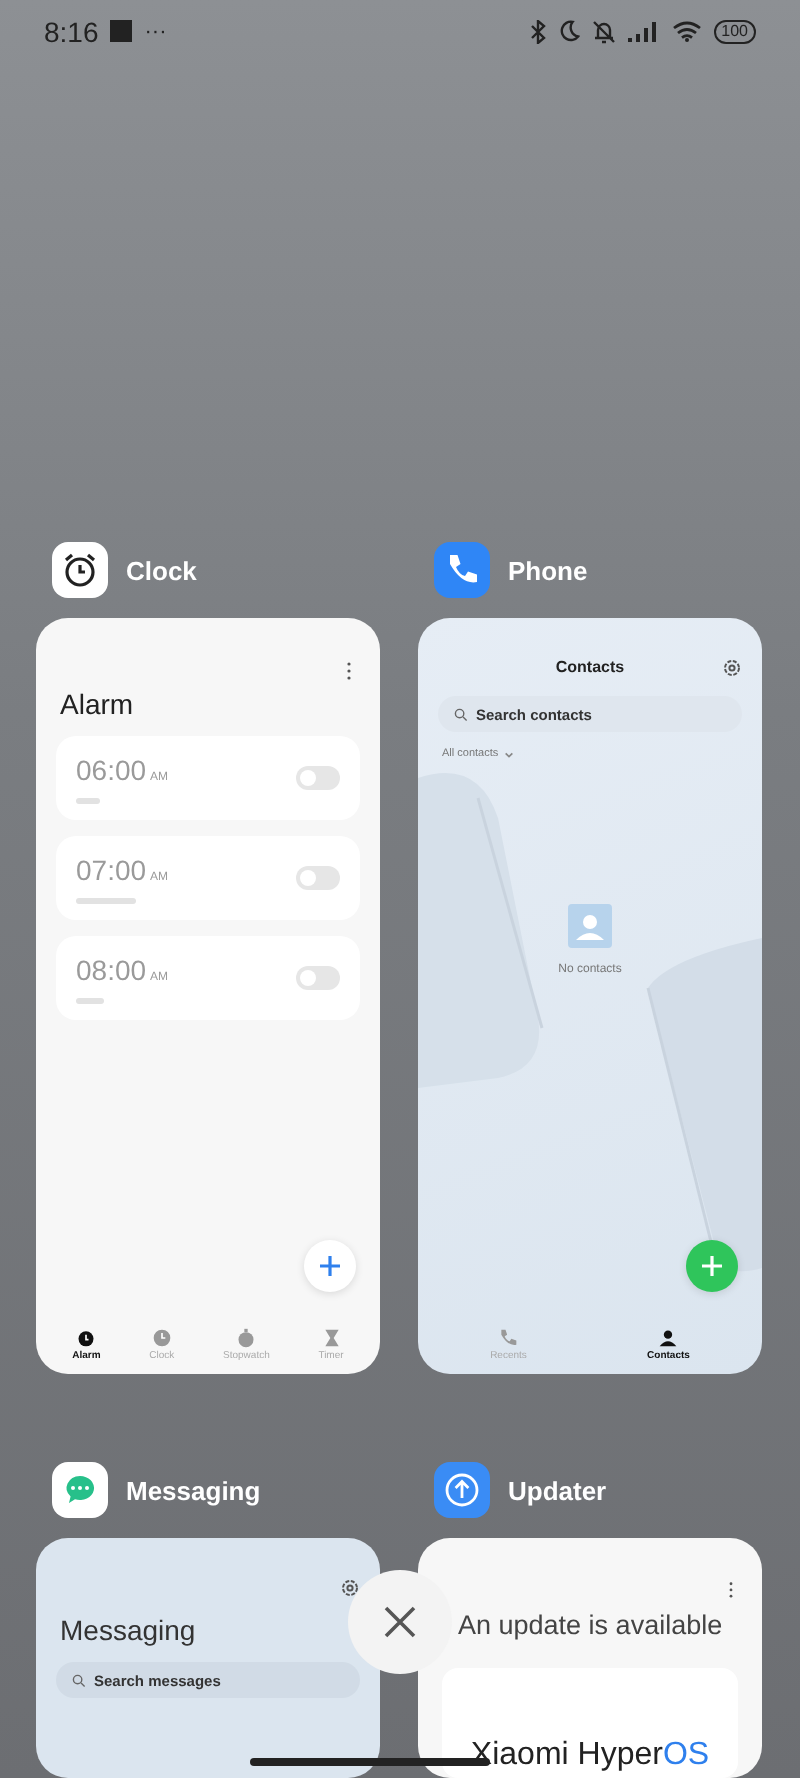 This screenshot has width=800, height=1778. What do you see at coordinates (462, 1490) in the screenshot?
I see `upload-arrow-icon` at bounding box center [462, 1490].